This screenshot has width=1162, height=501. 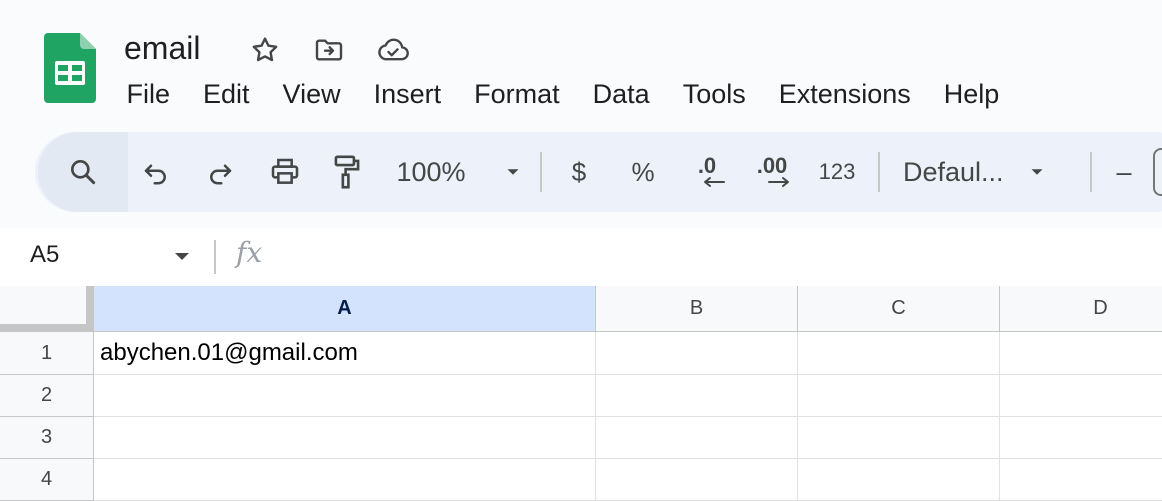 What do you see at coordinates (148, 94) in the screenshot?
I see `menu-file: File` at bounding box center [148, 94].